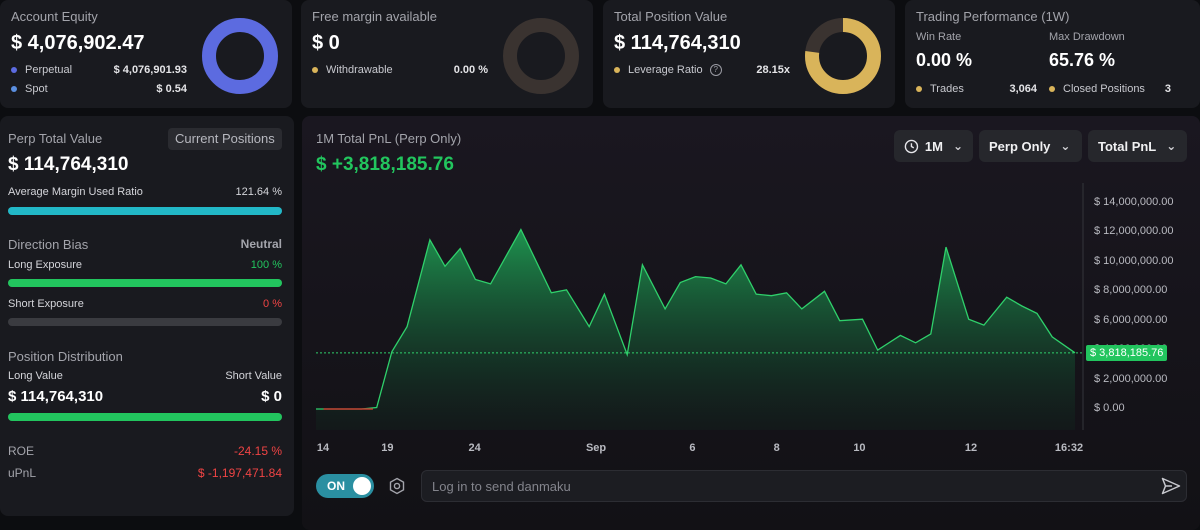  I want to click on x-tick-label: Sep, so click(596, 448).